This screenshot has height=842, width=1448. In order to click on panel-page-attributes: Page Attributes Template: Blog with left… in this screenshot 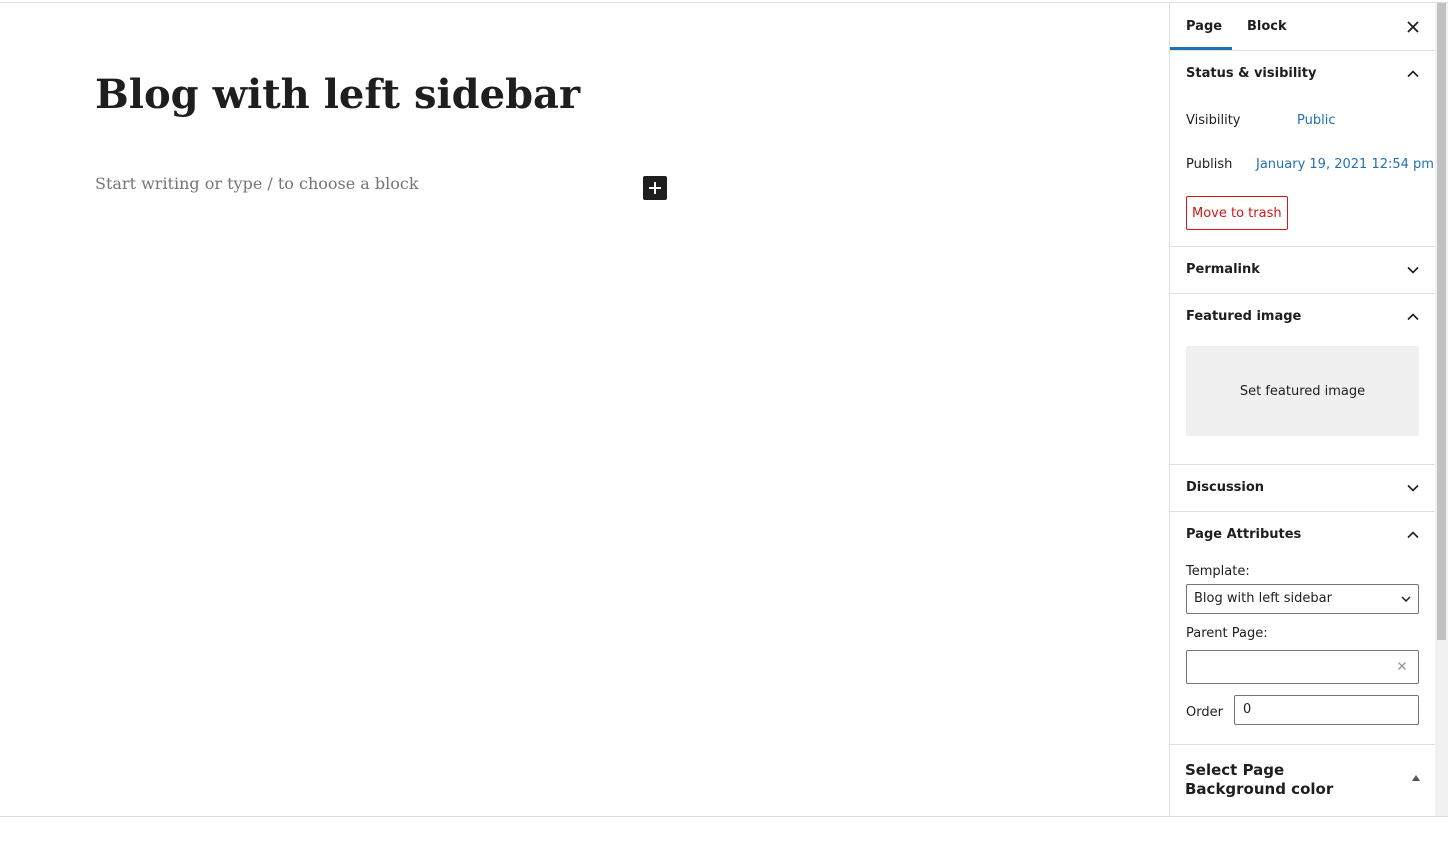, I will do `click(1302, 628)`.